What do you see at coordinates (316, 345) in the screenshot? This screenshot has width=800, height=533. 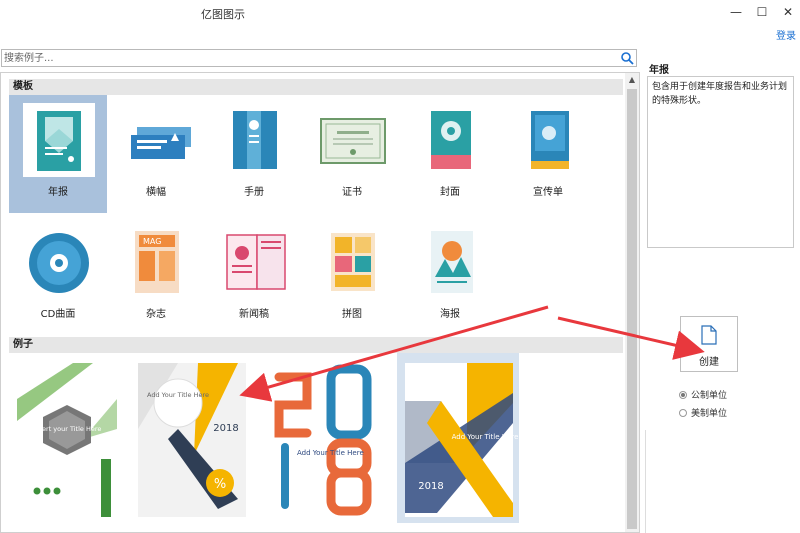 I see `examples-section-header: 例子` at bounding box center [316, 345].